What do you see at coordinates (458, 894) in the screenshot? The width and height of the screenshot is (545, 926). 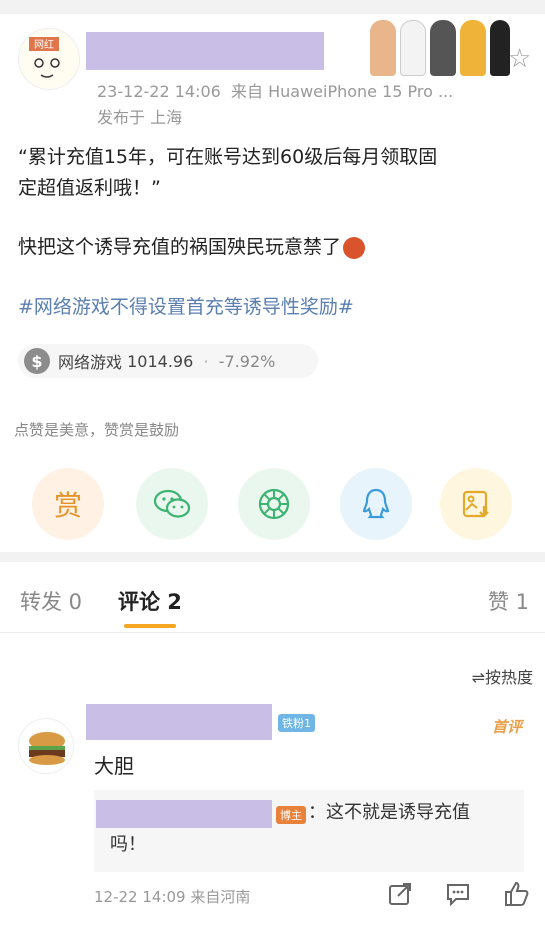 I see `reply-icon` at bounding box center [458, 894].